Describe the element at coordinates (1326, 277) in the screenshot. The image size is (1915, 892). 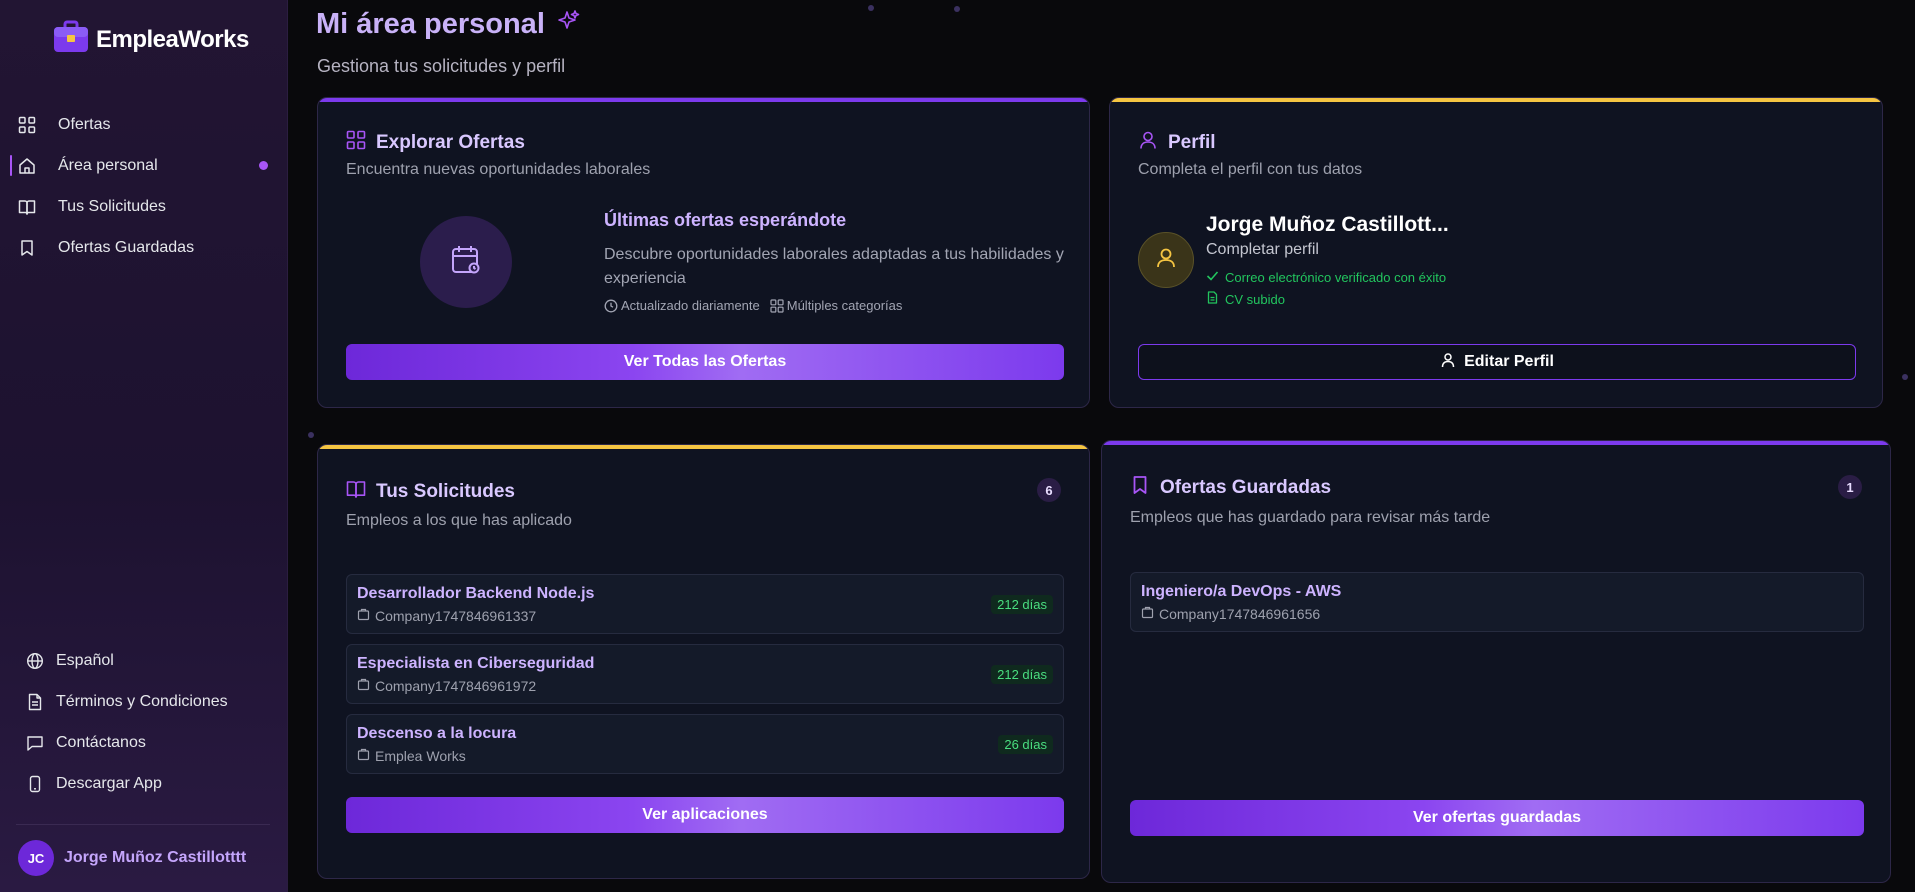
I see `email-verified-status: Correo electrónico verificado con éxito` at that location.